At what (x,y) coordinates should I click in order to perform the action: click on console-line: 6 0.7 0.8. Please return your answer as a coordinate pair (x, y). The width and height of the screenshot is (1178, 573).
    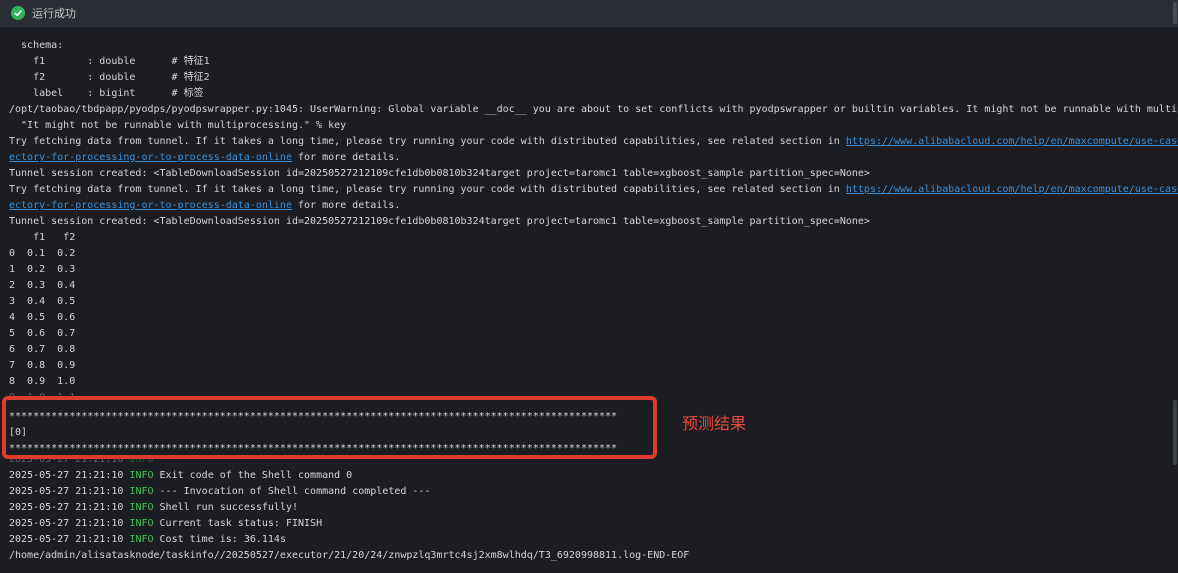
    Looking at the image, I should click on (42, 350).